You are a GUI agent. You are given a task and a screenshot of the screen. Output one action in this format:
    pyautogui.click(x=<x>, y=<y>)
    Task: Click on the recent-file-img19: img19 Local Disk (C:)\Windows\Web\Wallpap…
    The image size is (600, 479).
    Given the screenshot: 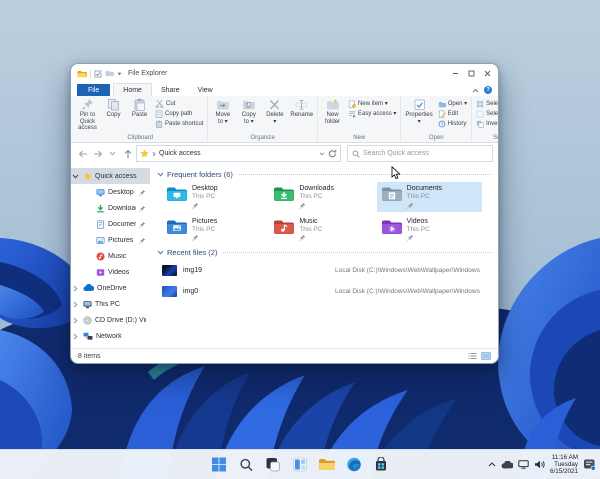 What is the action you would take?
    pyautogui.click(x=324, y=270)
    